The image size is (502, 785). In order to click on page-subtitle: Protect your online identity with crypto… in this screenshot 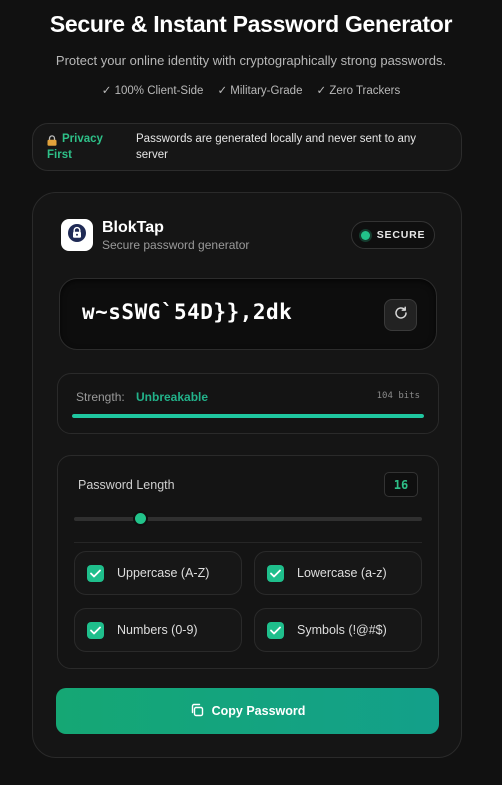, I will do `click(251, 60)`.